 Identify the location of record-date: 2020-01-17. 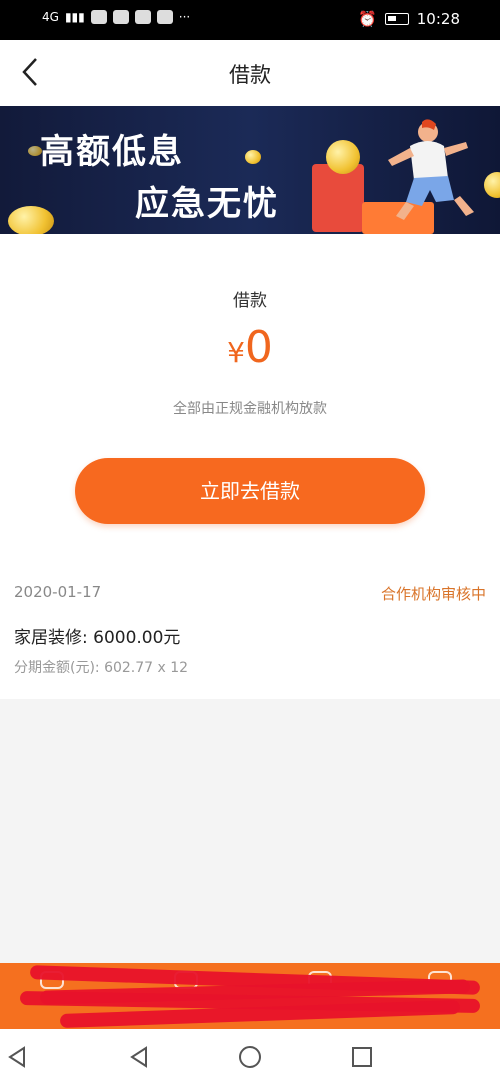
(58, 592).